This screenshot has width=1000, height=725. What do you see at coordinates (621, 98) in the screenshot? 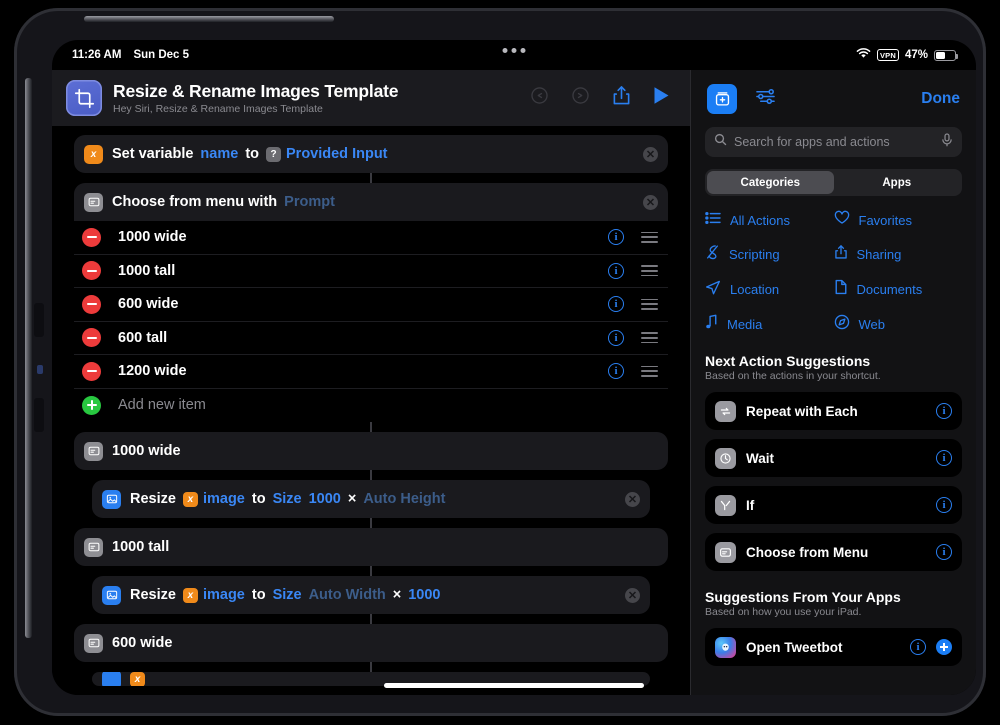
I see `share-icon` at bounding box center [621, 98].